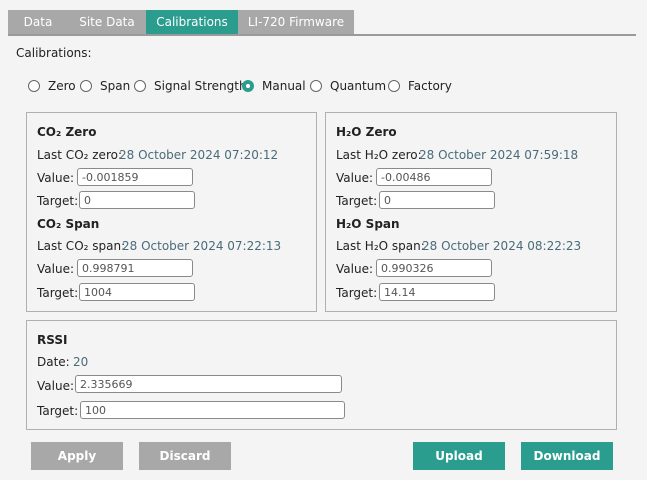 Image resolution: width=647 pixels, height=480 pixels. Describe the element at coordinates (354, 178) in the screenshot. I see `h2o-zero-value-label: Value:` at that location.